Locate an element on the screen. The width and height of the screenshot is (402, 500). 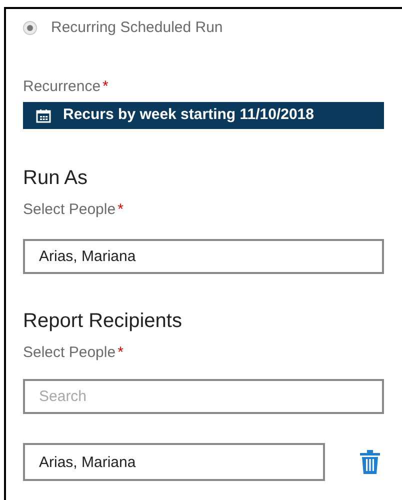
person-field: Arias, Mariana is located at coordinates (174, 462).